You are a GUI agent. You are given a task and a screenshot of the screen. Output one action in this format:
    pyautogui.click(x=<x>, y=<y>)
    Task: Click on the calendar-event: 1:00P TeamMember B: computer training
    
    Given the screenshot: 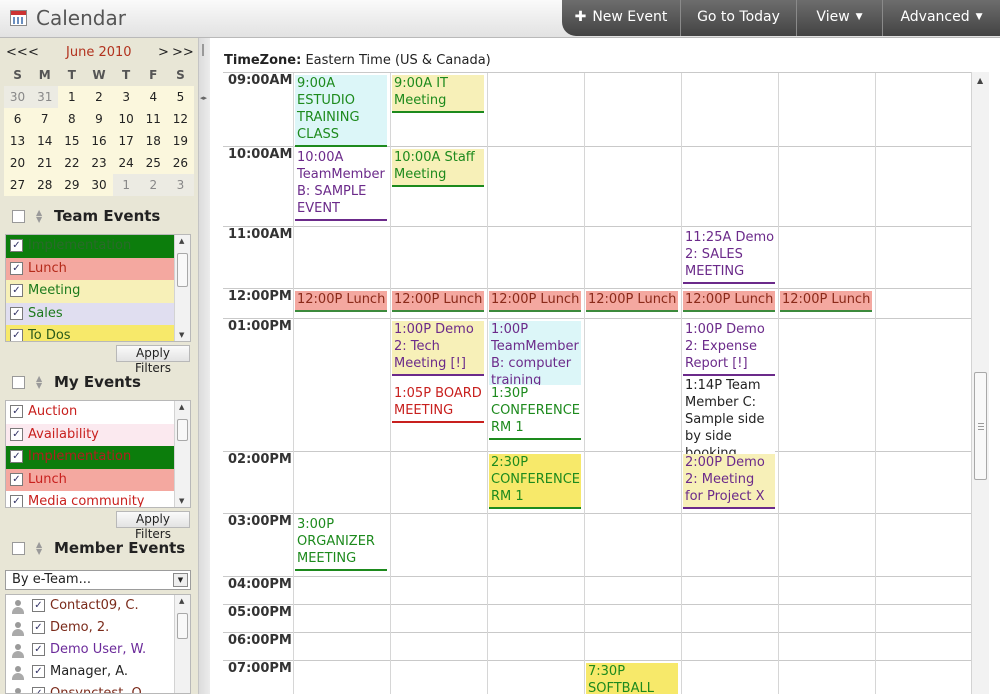 What is the action you would take?
    pyautogui.click(x=535, y=357)
    